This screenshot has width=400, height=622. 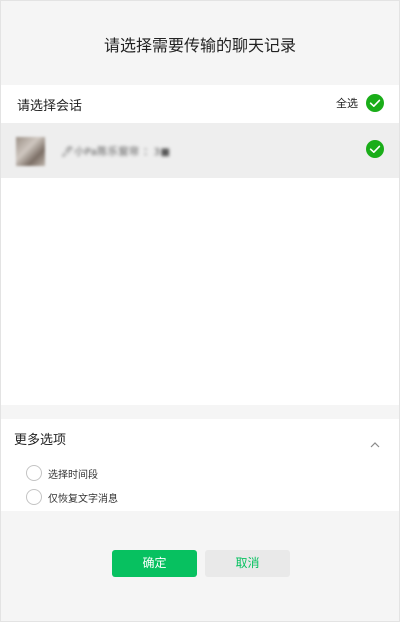 I want to click on more-options-title: 更多选项, so click(x=40, y=438).